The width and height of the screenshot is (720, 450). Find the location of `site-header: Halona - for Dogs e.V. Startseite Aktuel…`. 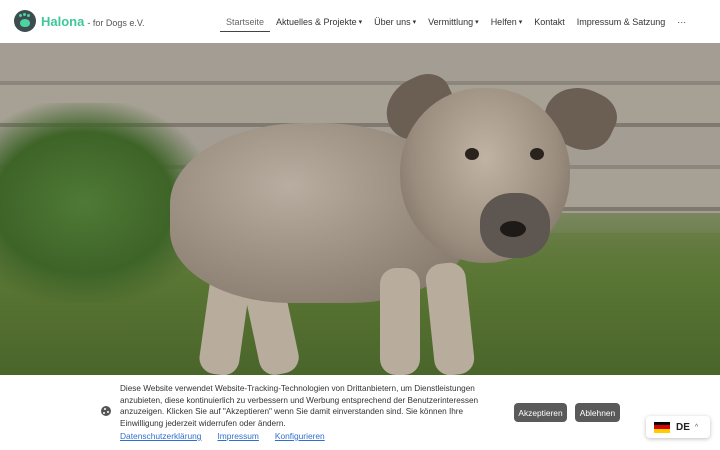

site-header: Halona - for Dogs e.V. Startseite Aktuel… is located at coordinates (360, 21).